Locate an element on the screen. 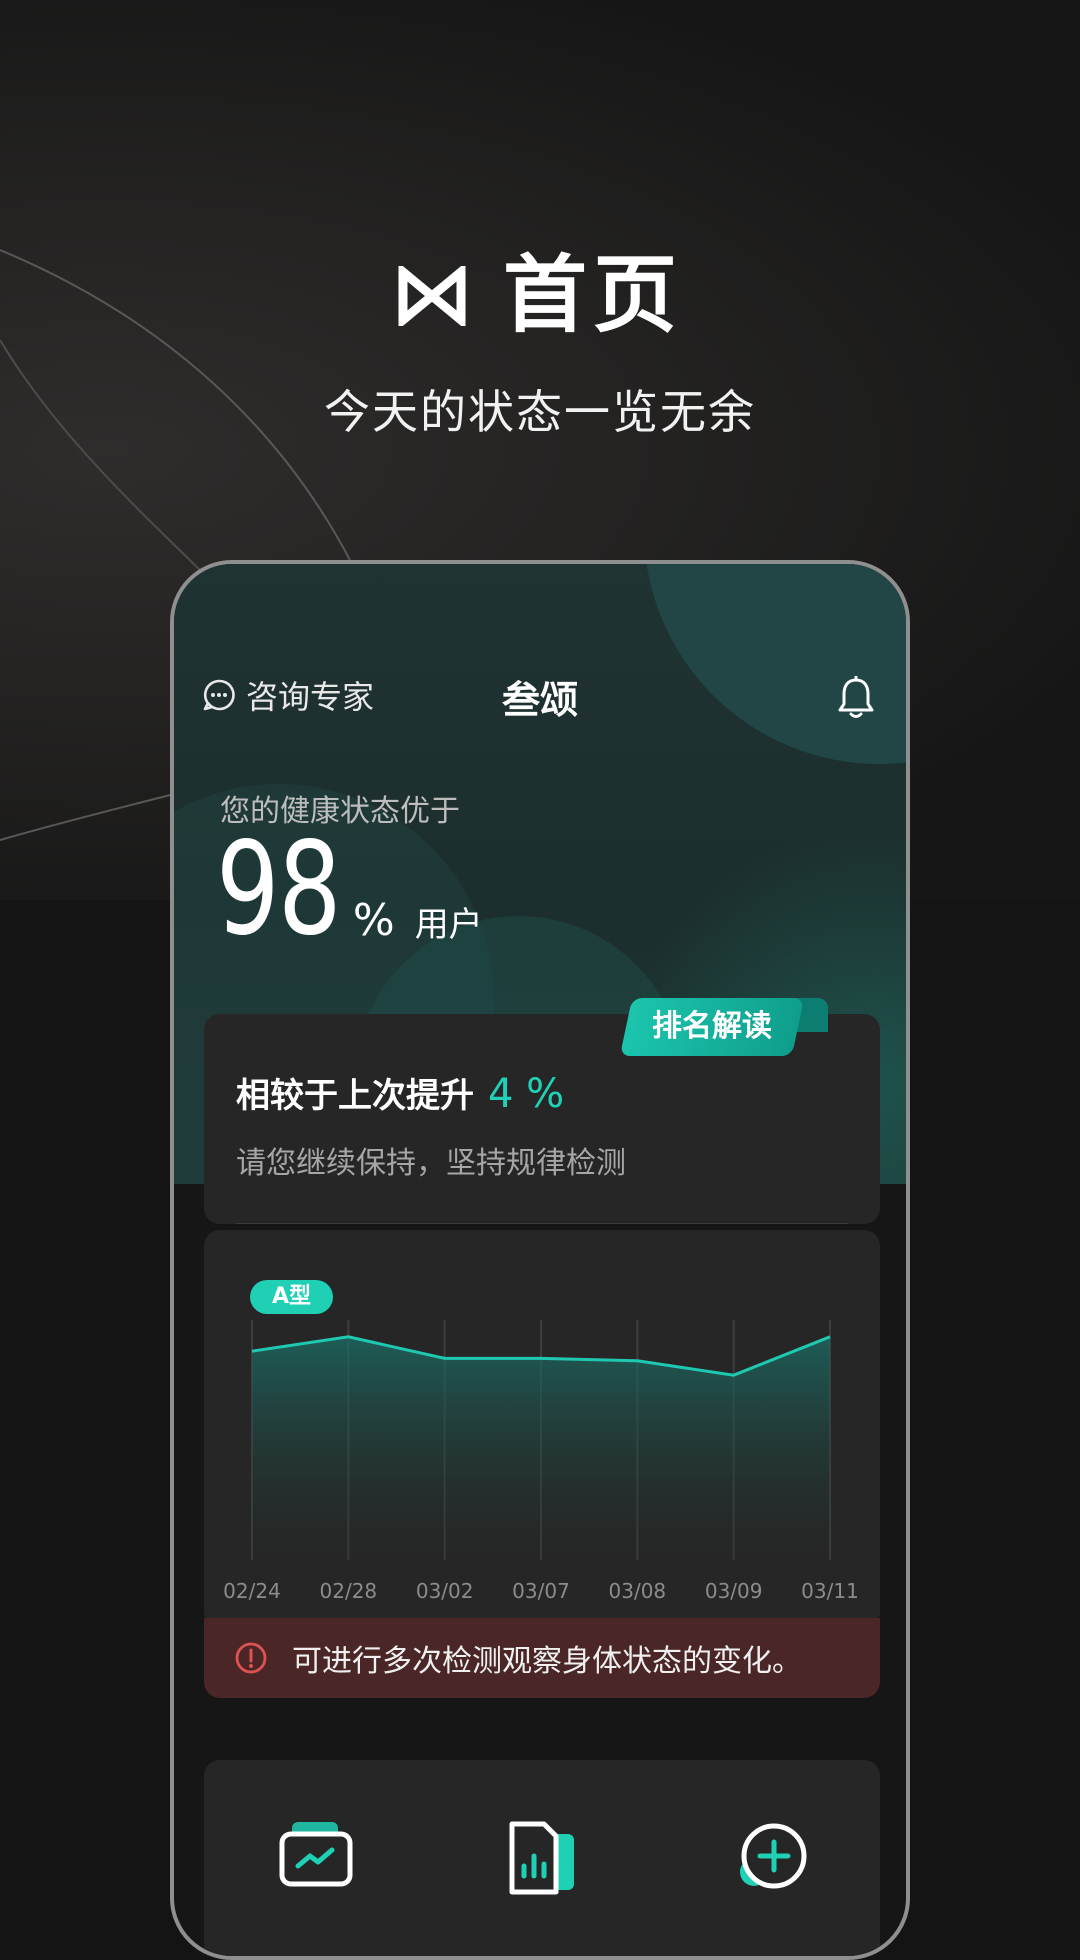  chart-x-tick-label: 03/02 is located at coordinates (445, 1591).